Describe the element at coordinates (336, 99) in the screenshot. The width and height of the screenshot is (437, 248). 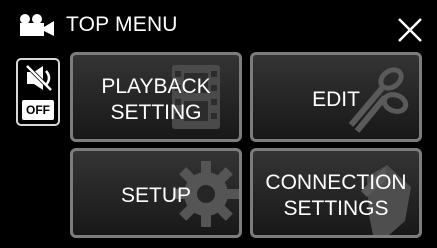
I see `edit-label: EDIT` at that location.